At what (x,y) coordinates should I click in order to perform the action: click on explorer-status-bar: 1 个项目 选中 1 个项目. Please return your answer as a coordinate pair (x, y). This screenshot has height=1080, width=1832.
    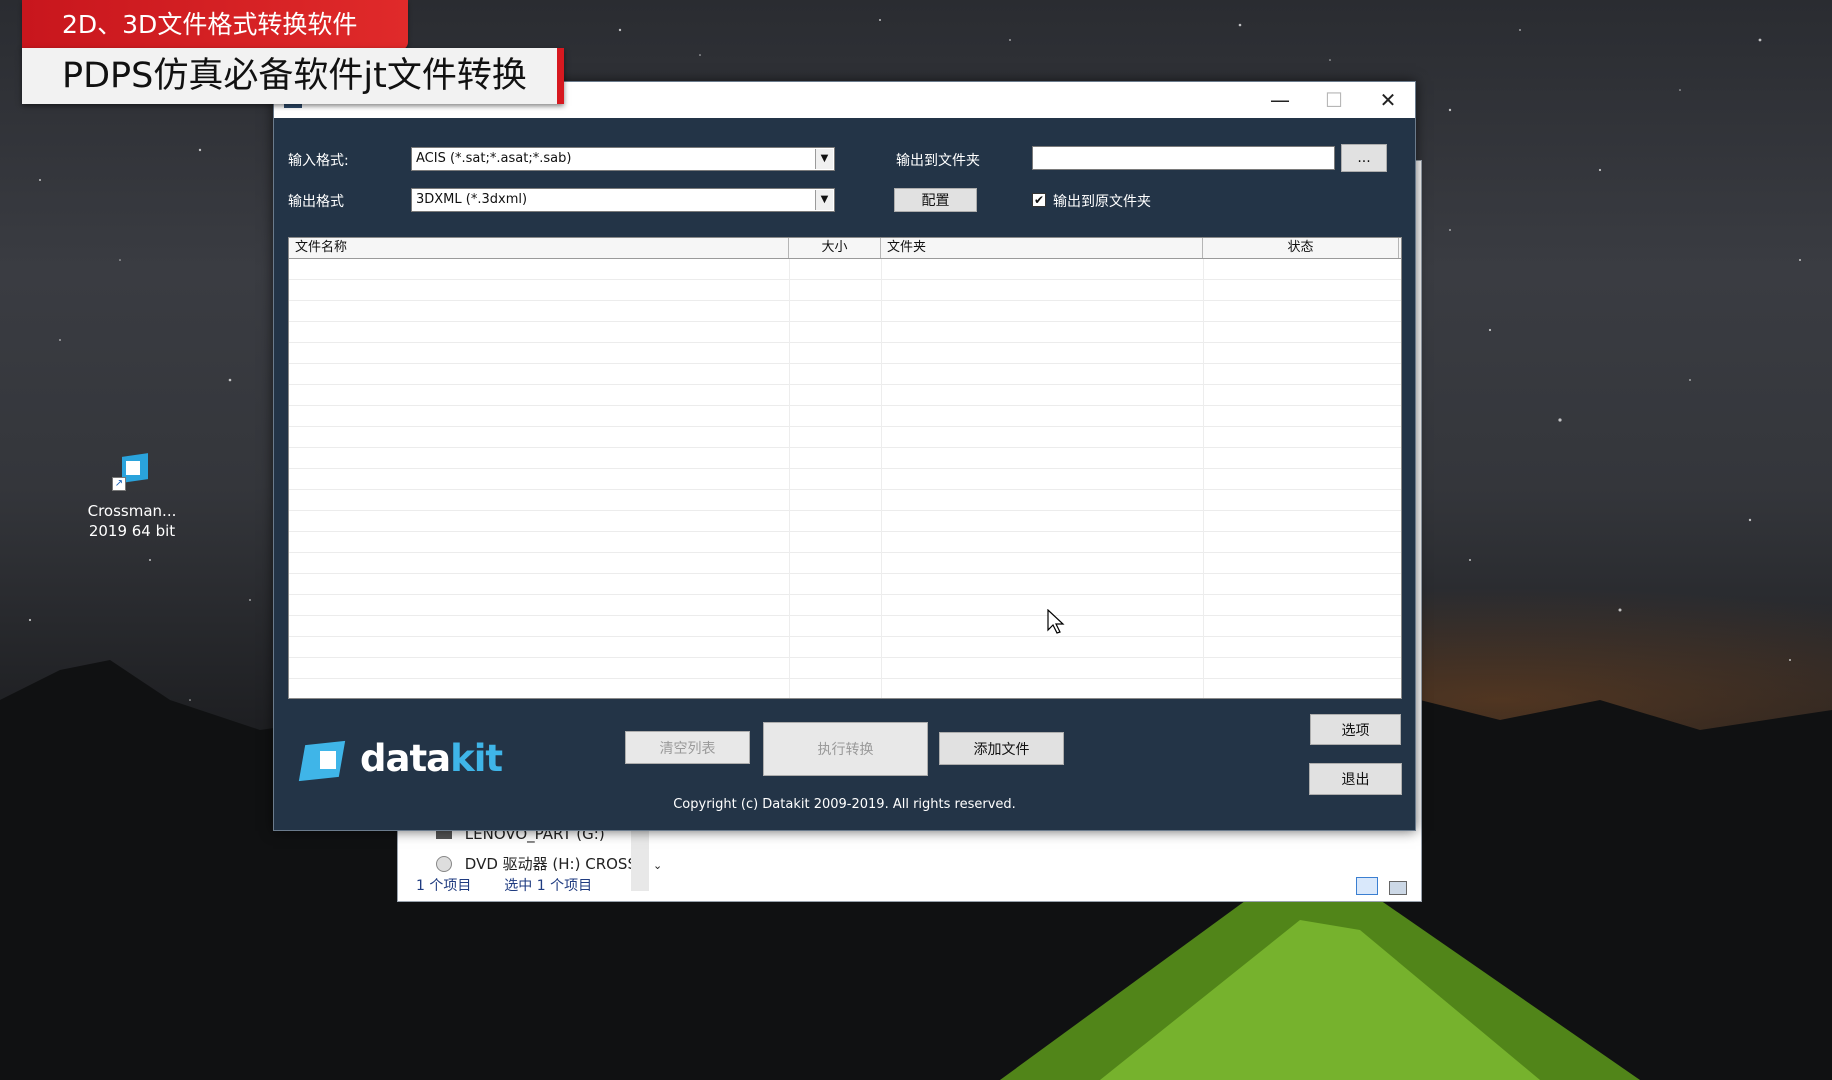
    Looking at the image, I should click on (504, 885).